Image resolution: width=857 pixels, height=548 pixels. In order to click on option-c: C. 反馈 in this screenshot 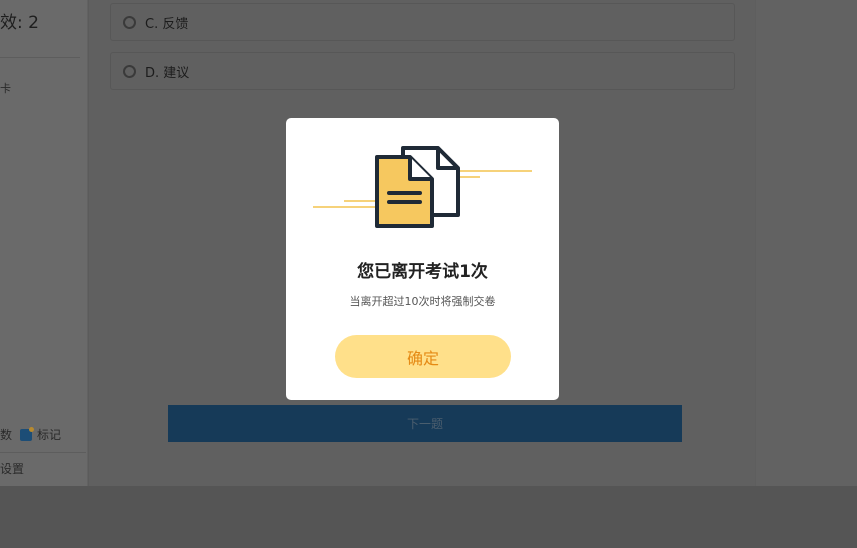, I will do `click(422, 22)`.